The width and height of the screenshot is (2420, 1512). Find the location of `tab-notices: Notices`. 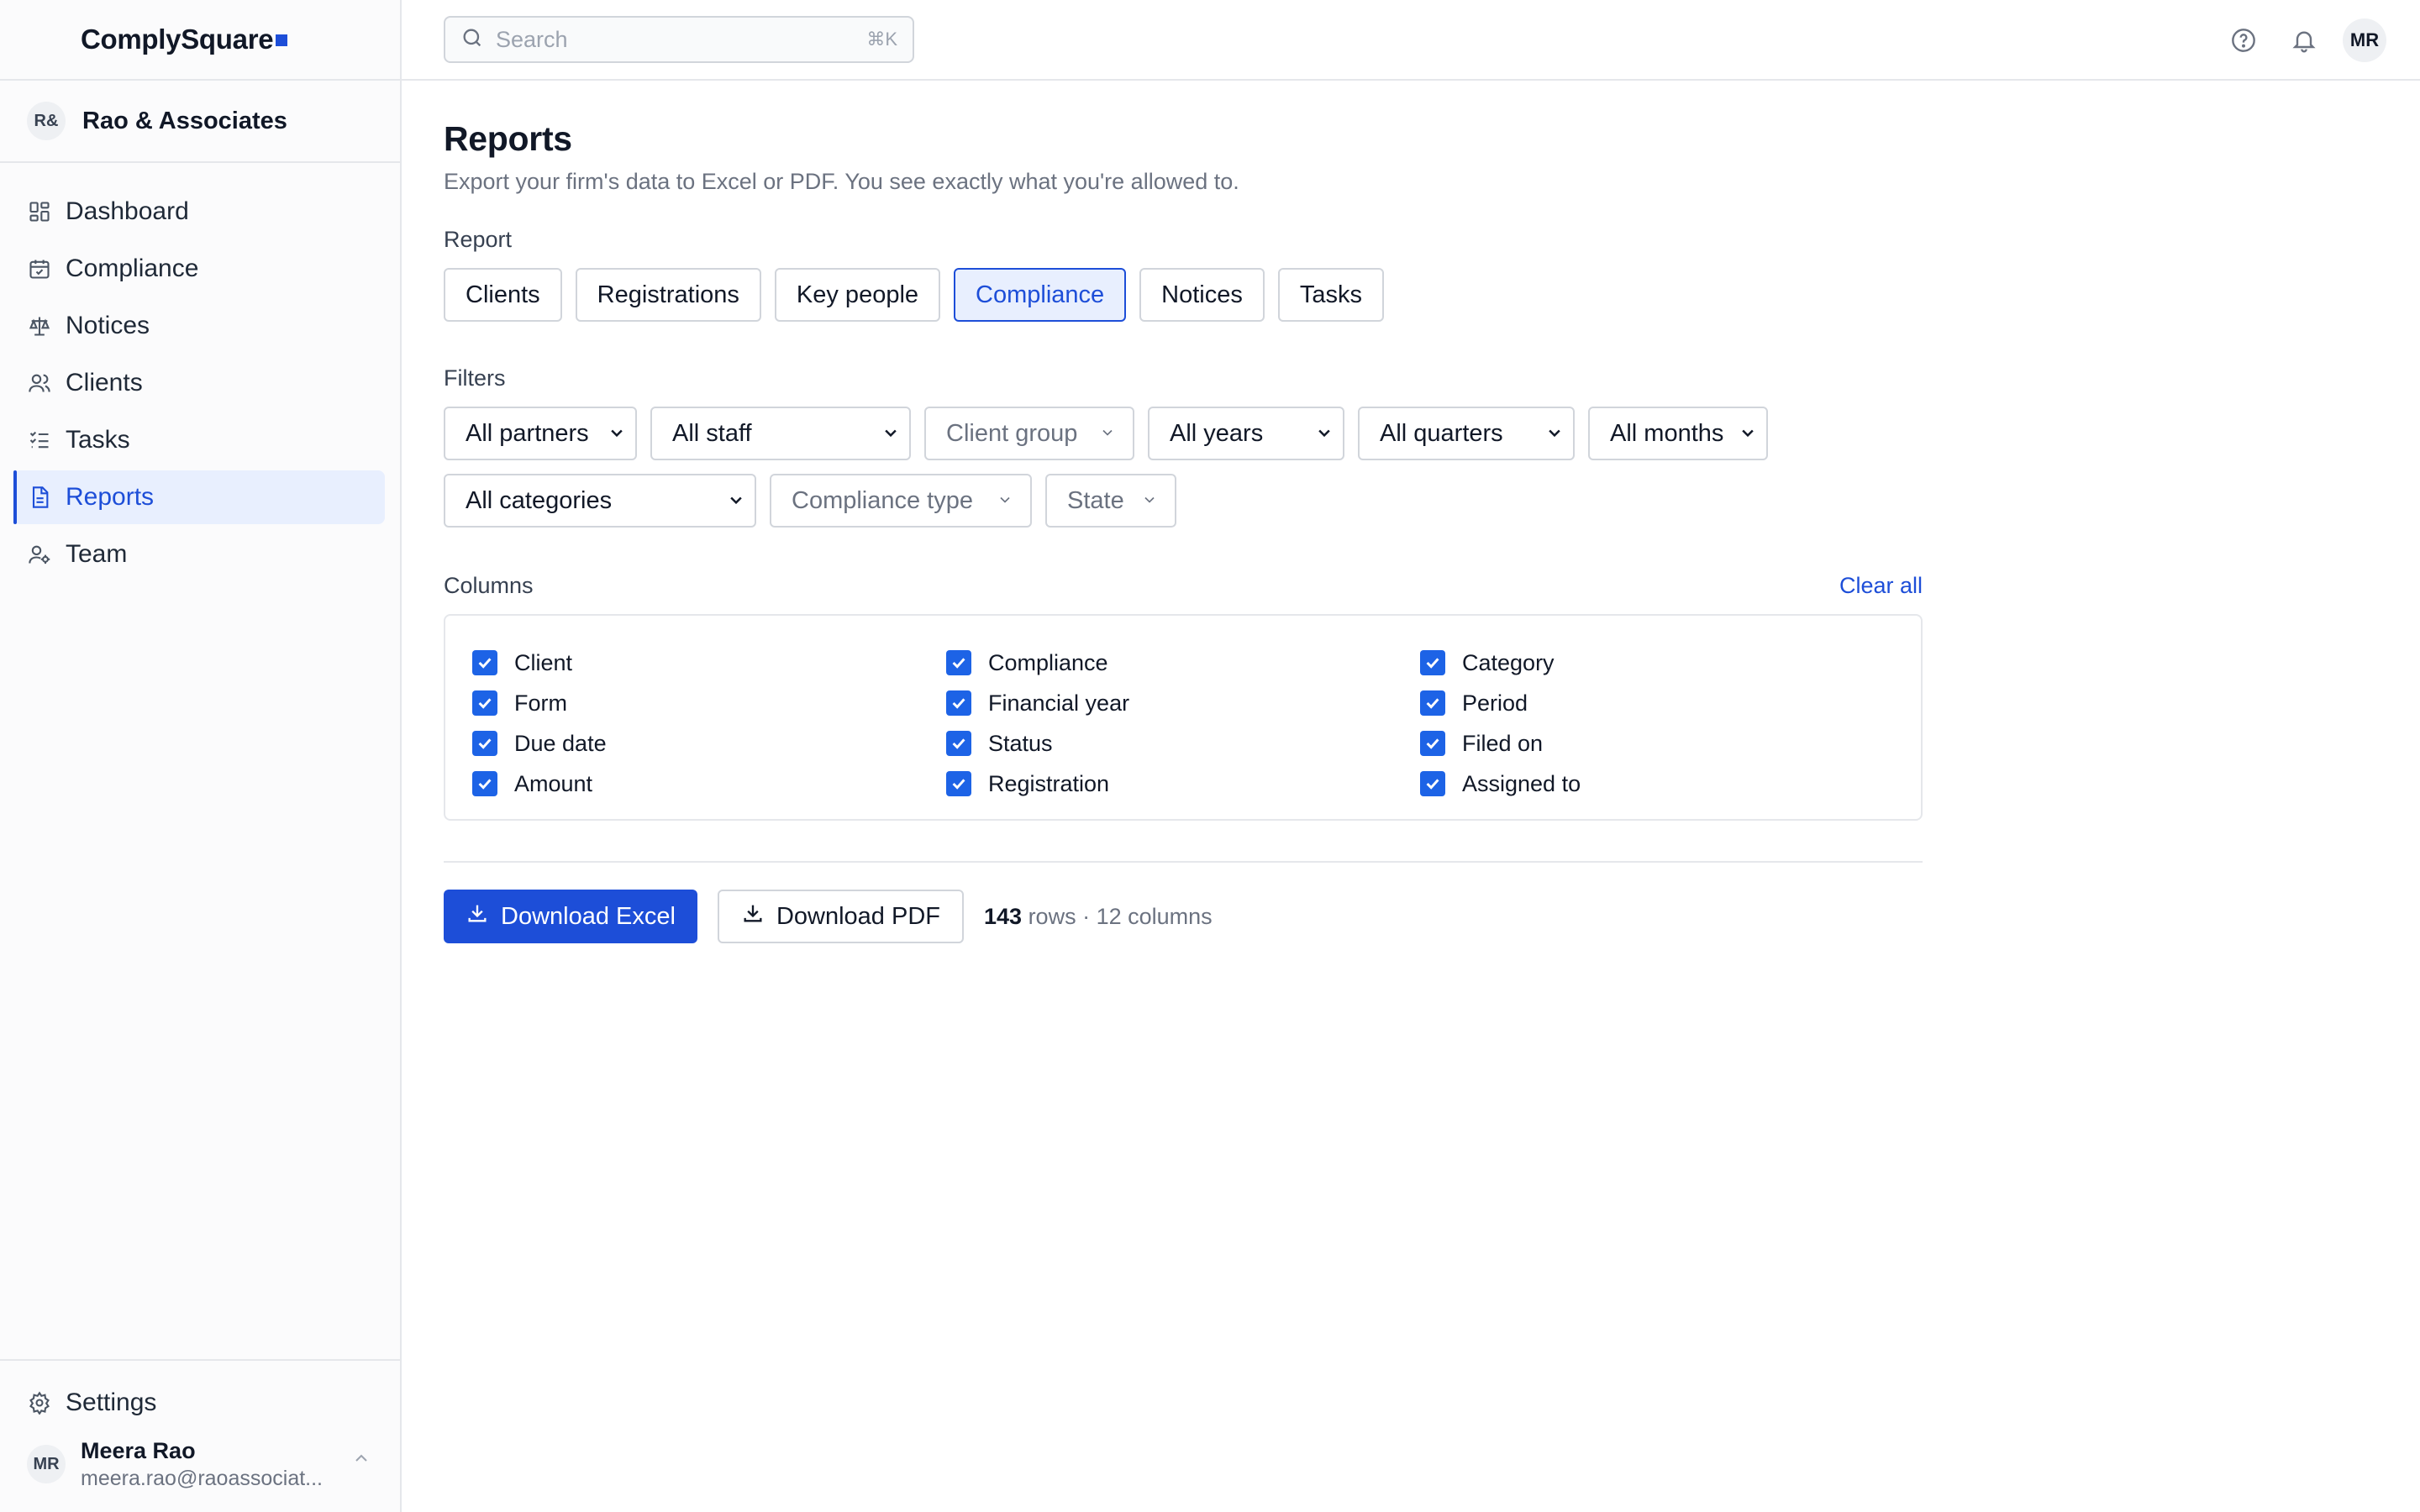

tab-notices: Notices is located at coordinates (1202, 295).